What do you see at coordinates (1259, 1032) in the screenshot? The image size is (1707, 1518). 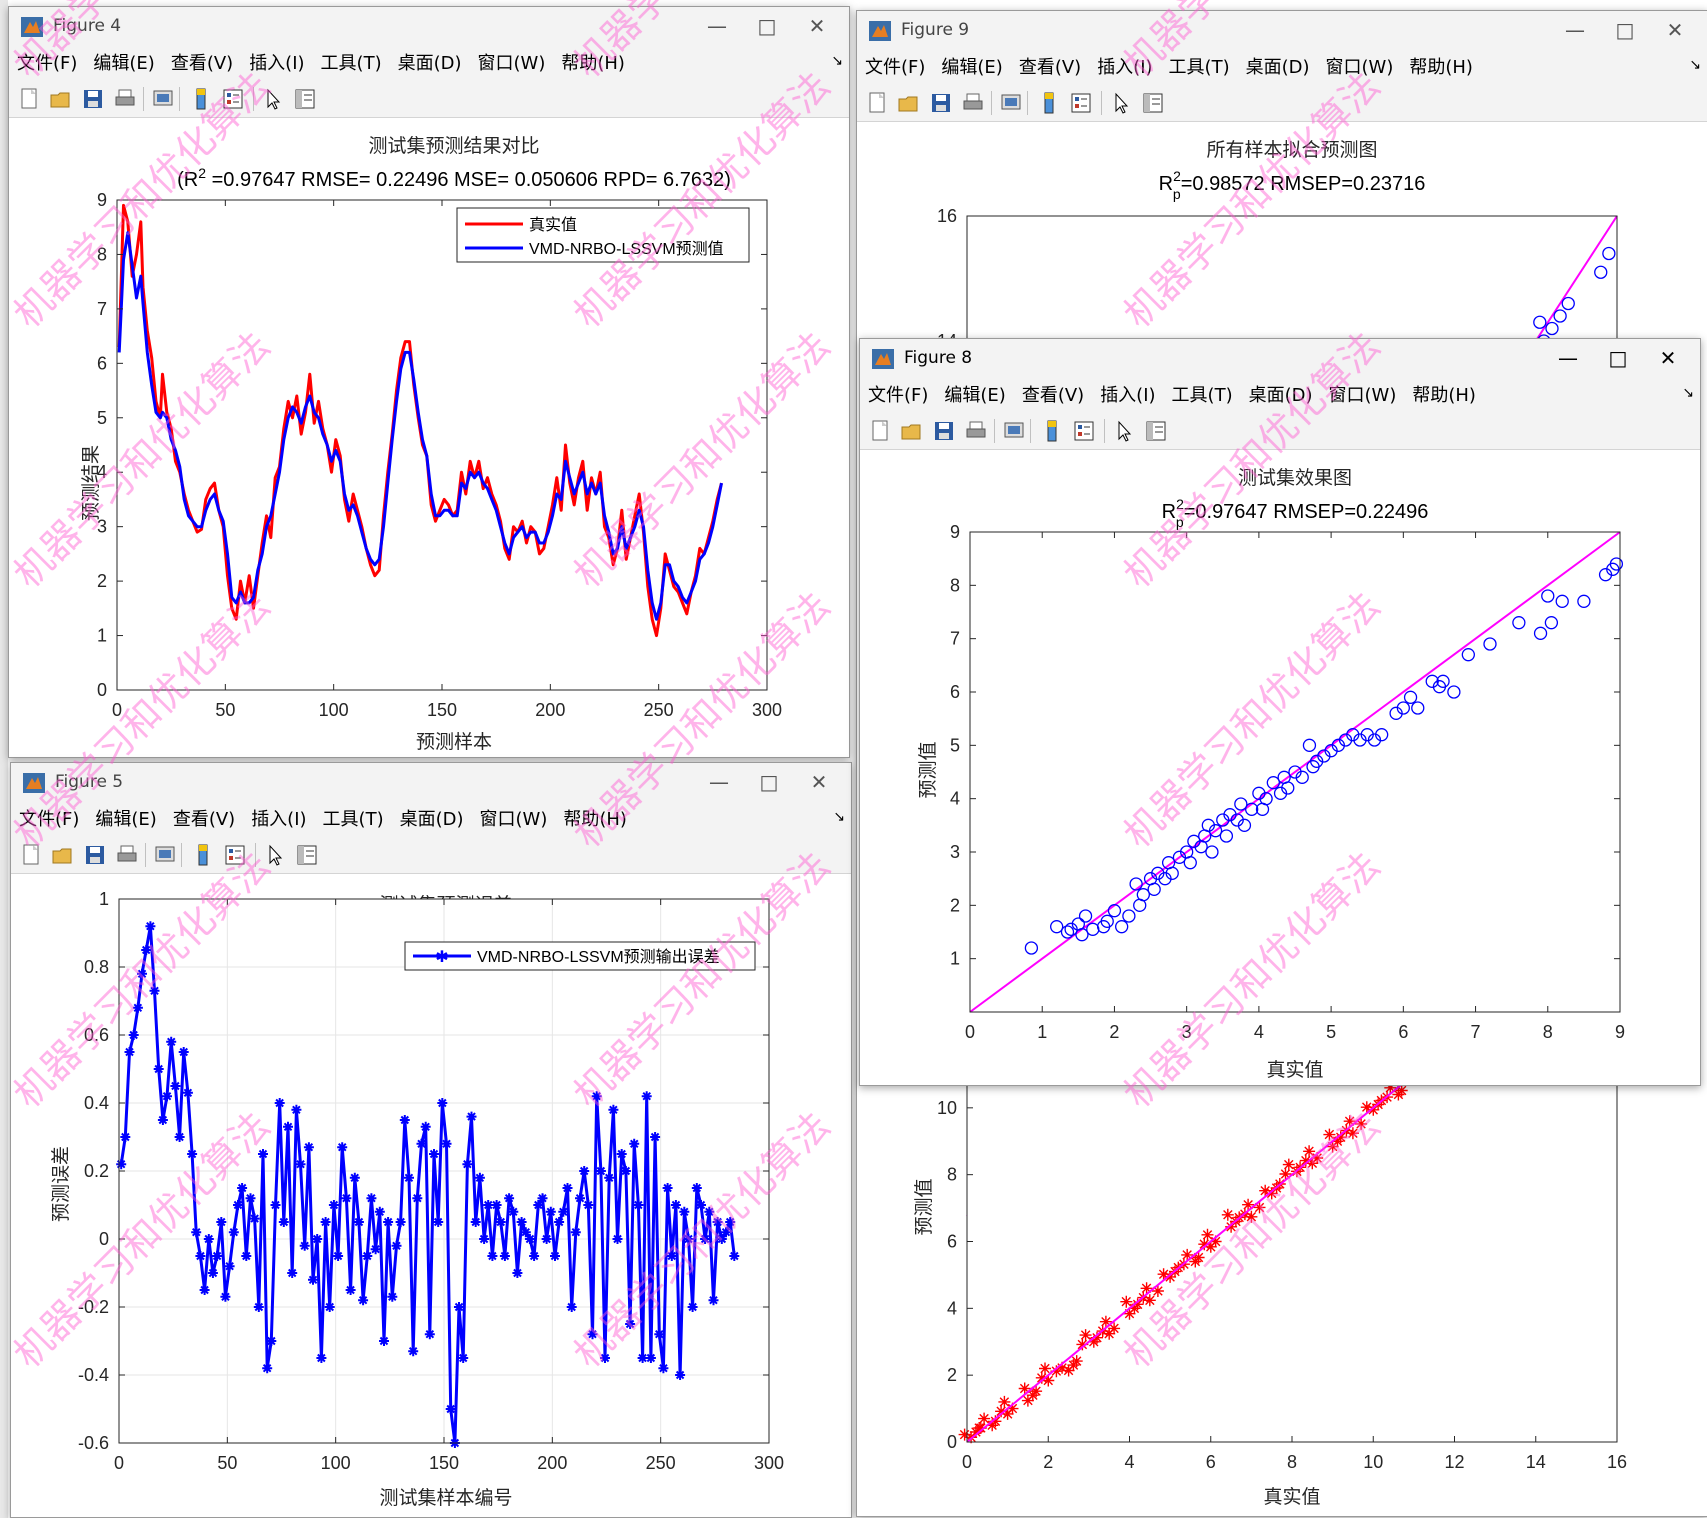 I see `x-tick-label: 4` at bounding box center [1259, 1032].